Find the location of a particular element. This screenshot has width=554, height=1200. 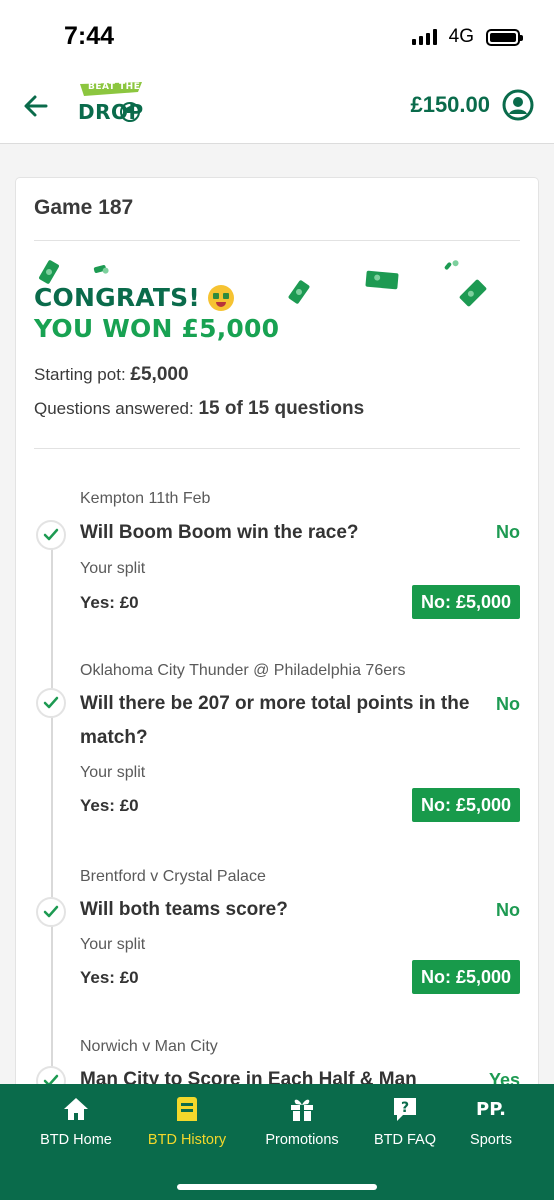

questions-answered: Questions answered: 15 of 15 questions is located at coordinates (199, 409).